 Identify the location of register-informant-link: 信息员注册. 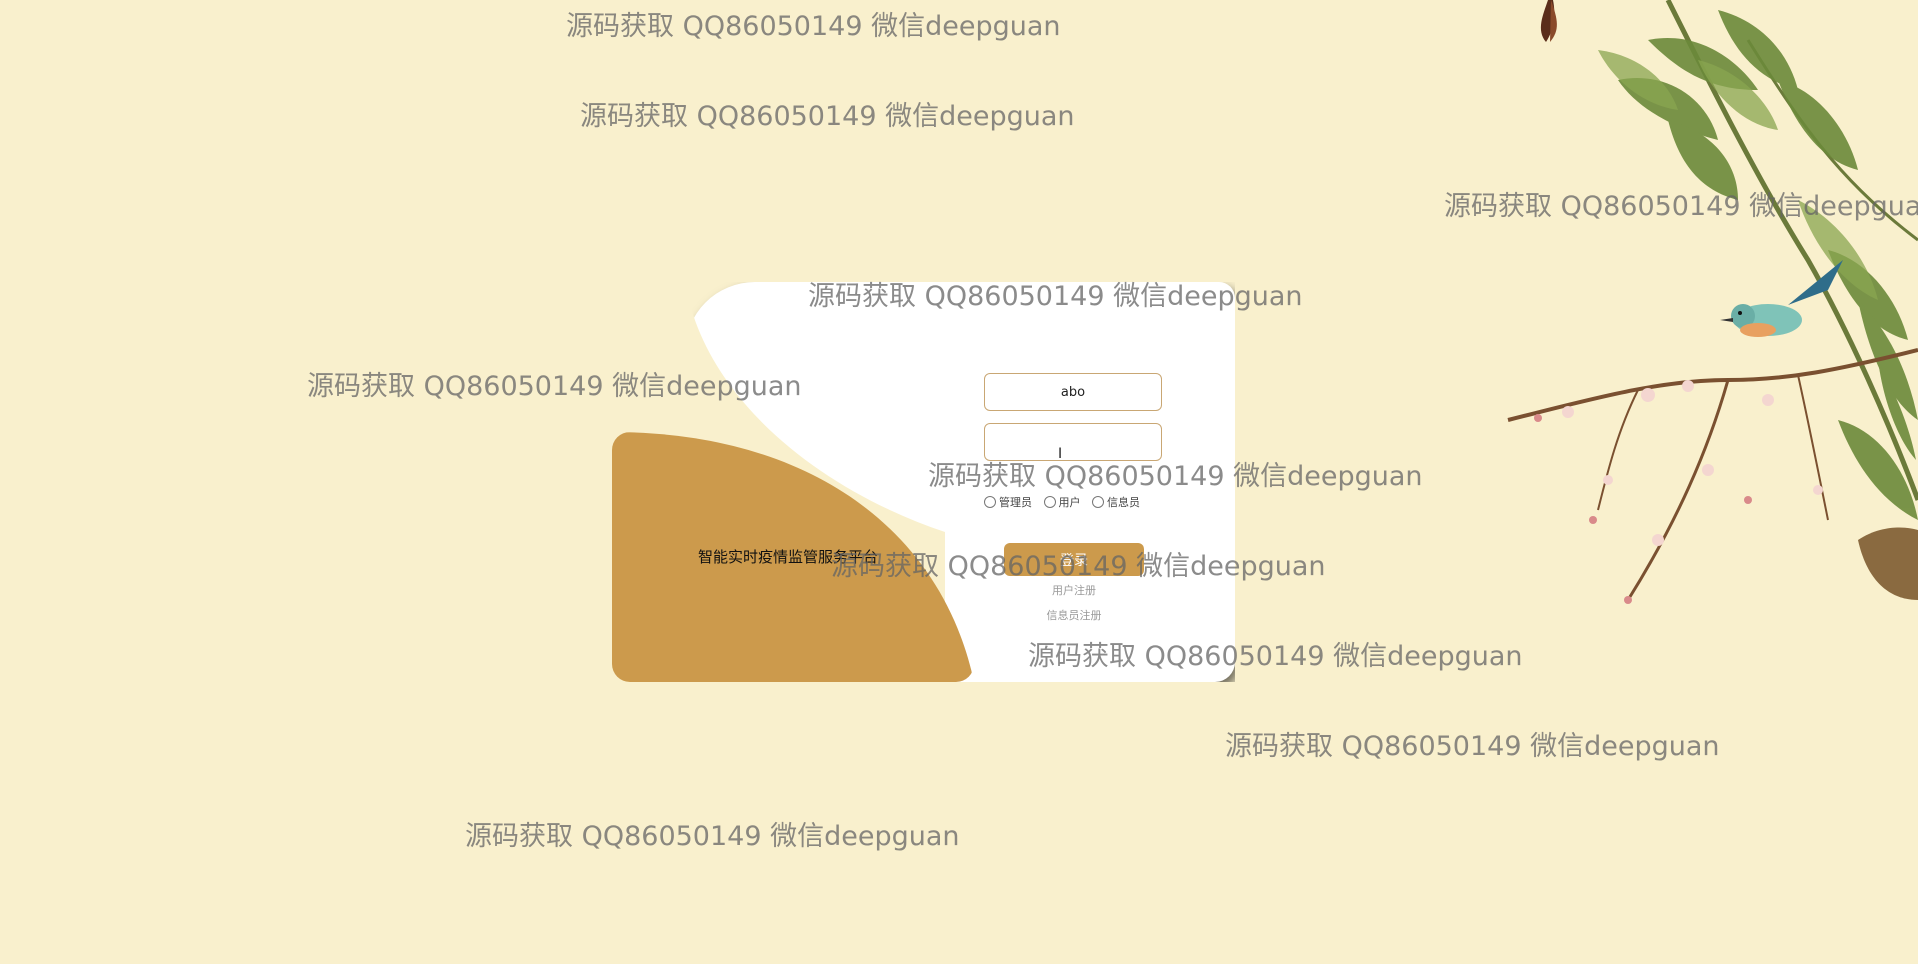
(1074, 615).